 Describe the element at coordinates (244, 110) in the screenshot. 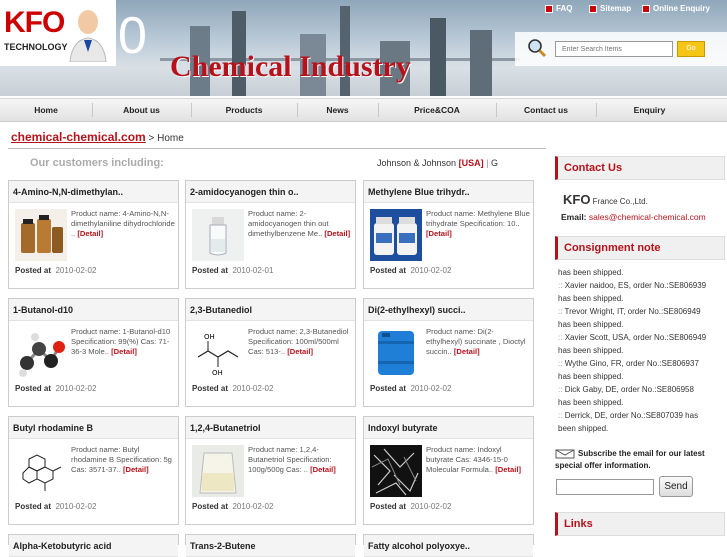

I see `nav-products: Products` at that location.